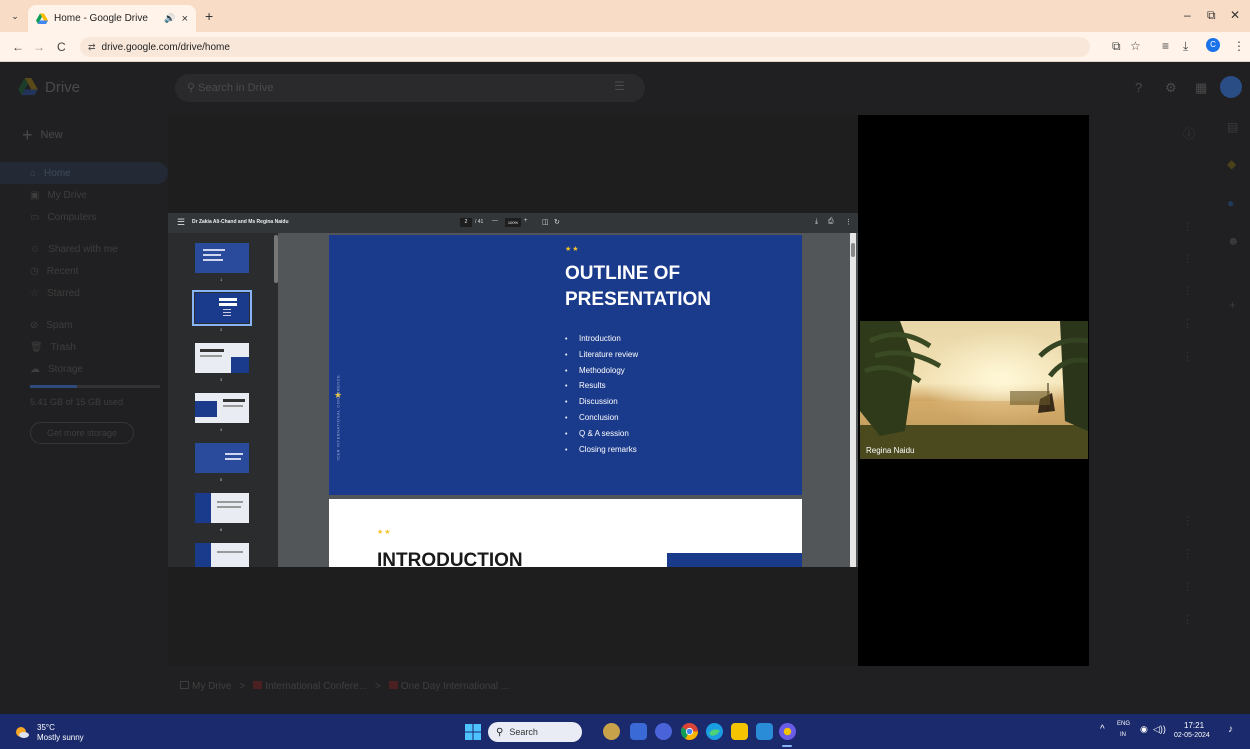 This screenshot has width=1250, height=749. Describe the element at coordinates (1138, 87) in the screenshot. I see `help-icon: ?` at that location.